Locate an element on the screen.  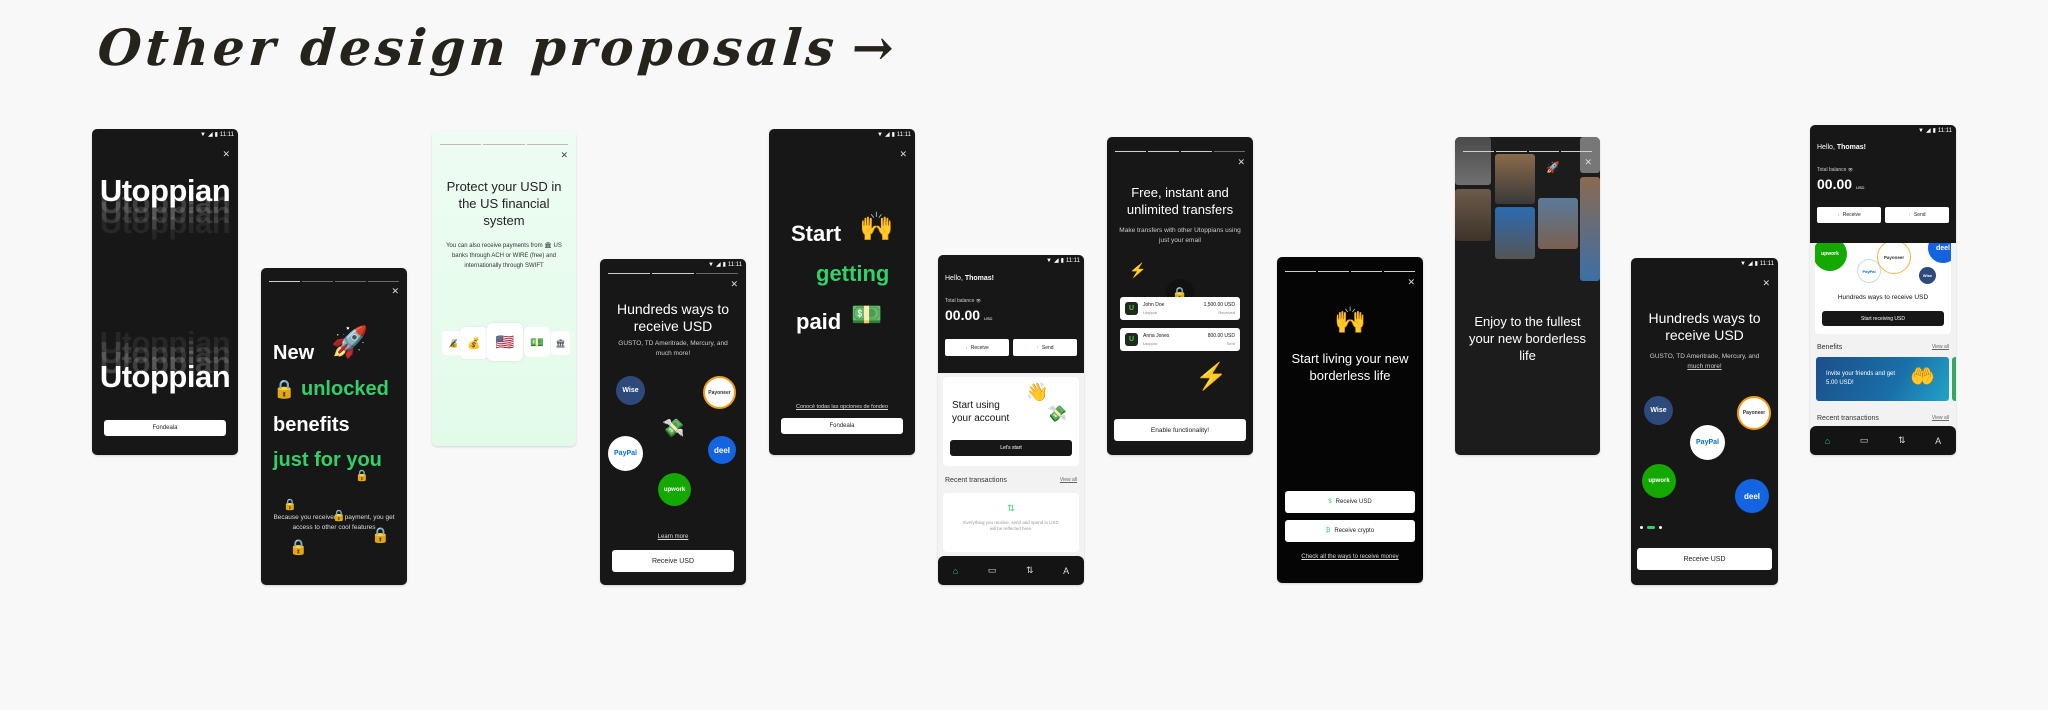
much-more-link: much more! is located at coordinates (1704, 366).